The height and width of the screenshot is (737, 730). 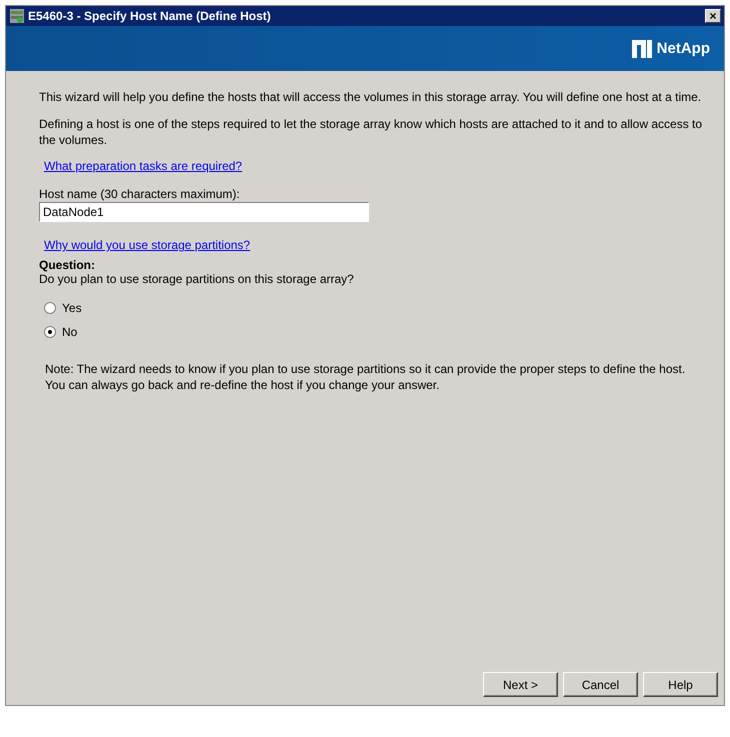 What do you see at coordinates (150, 16) in the screenshot?
I see `window-title: E5460-3 - Specify Host Name (Define Host)` at bounding box center [150, 16].